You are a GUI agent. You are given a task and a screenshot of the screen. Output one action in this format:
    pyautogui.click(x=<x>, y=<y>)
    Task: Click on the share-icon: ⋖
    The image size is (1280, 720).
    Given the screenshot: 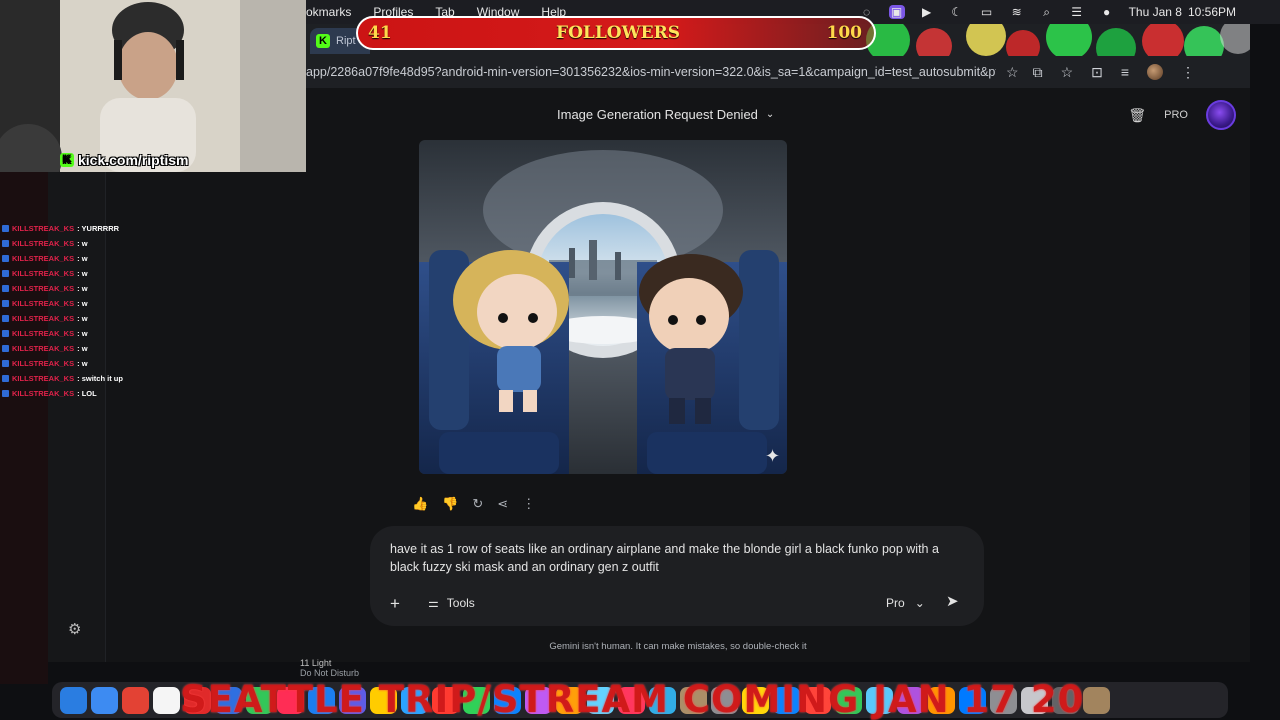 What is the action you would take?
    pyautogui.click(x=502, y=504)
    